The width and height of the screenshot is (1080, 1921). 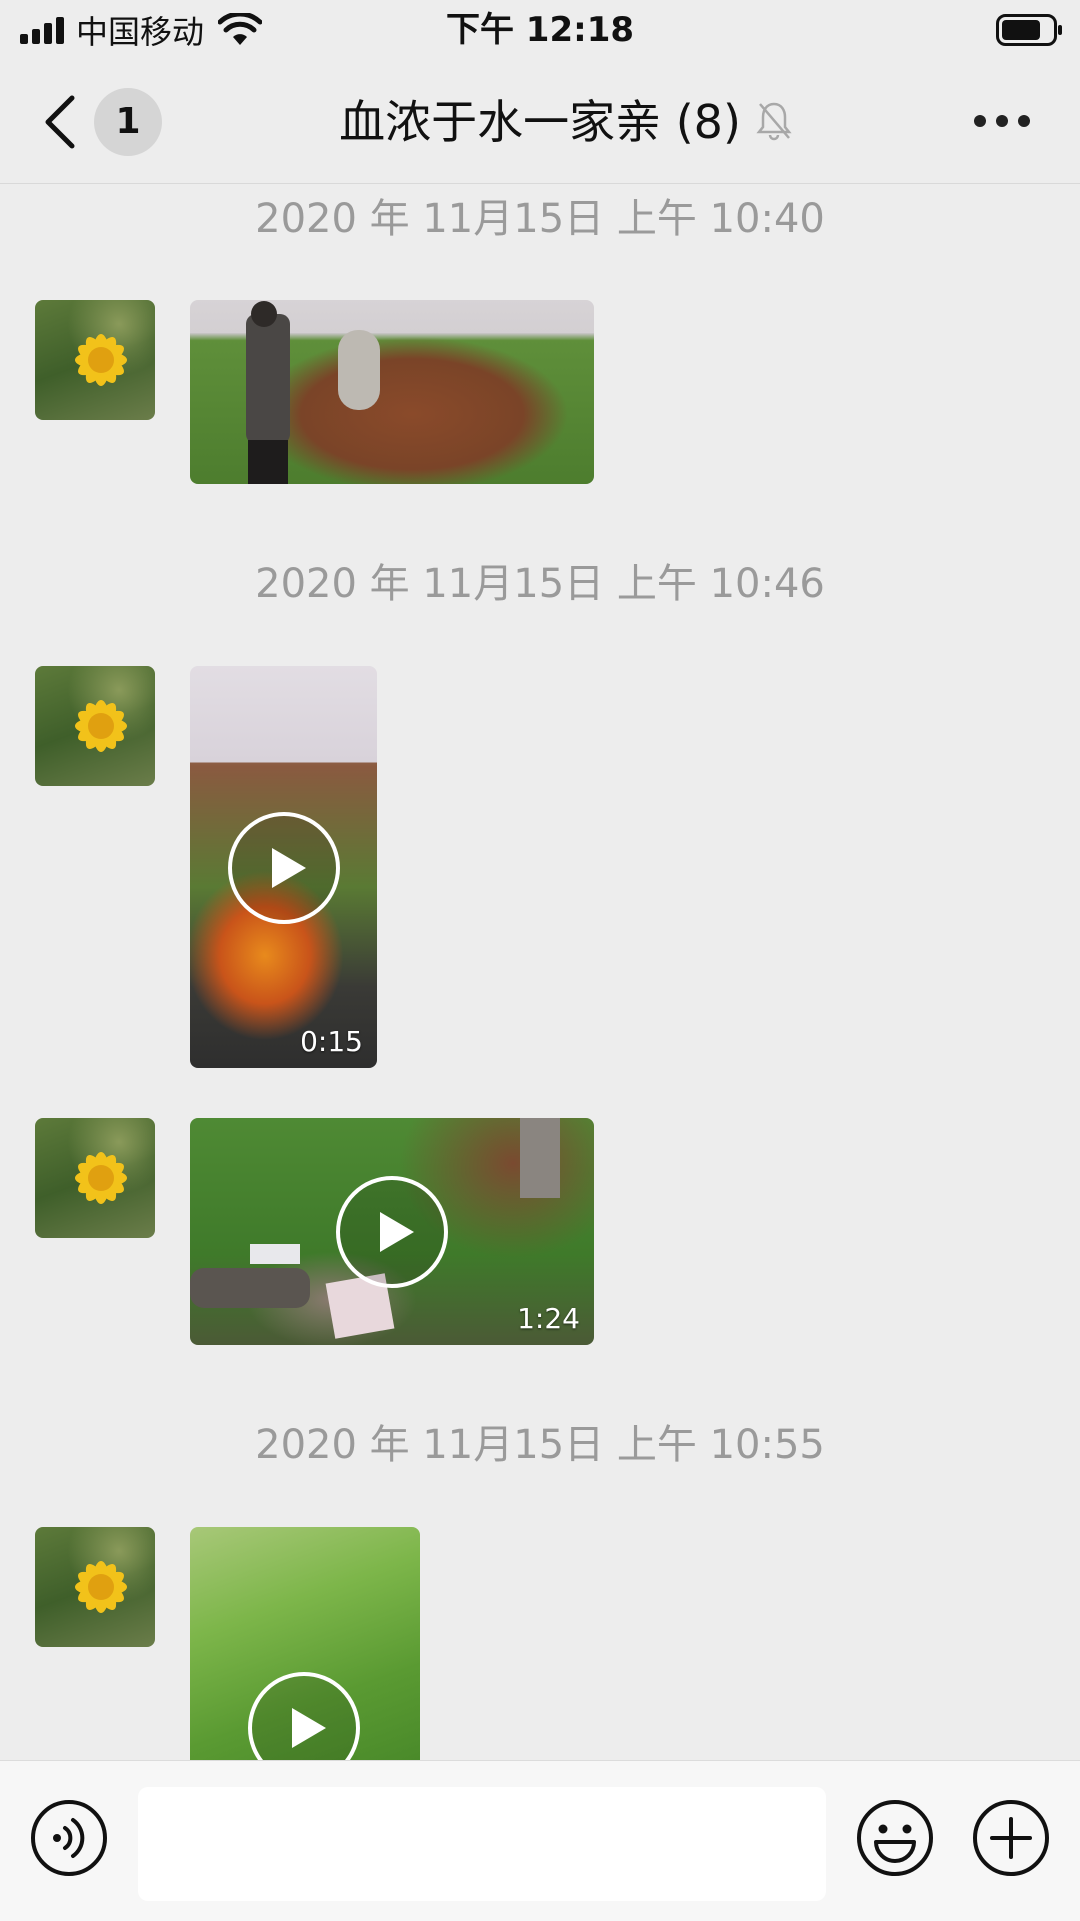 What do you see at coordinates (980, 121) in the screenshot?
I see `more-dots-icon` at bounding box center [980, 121].